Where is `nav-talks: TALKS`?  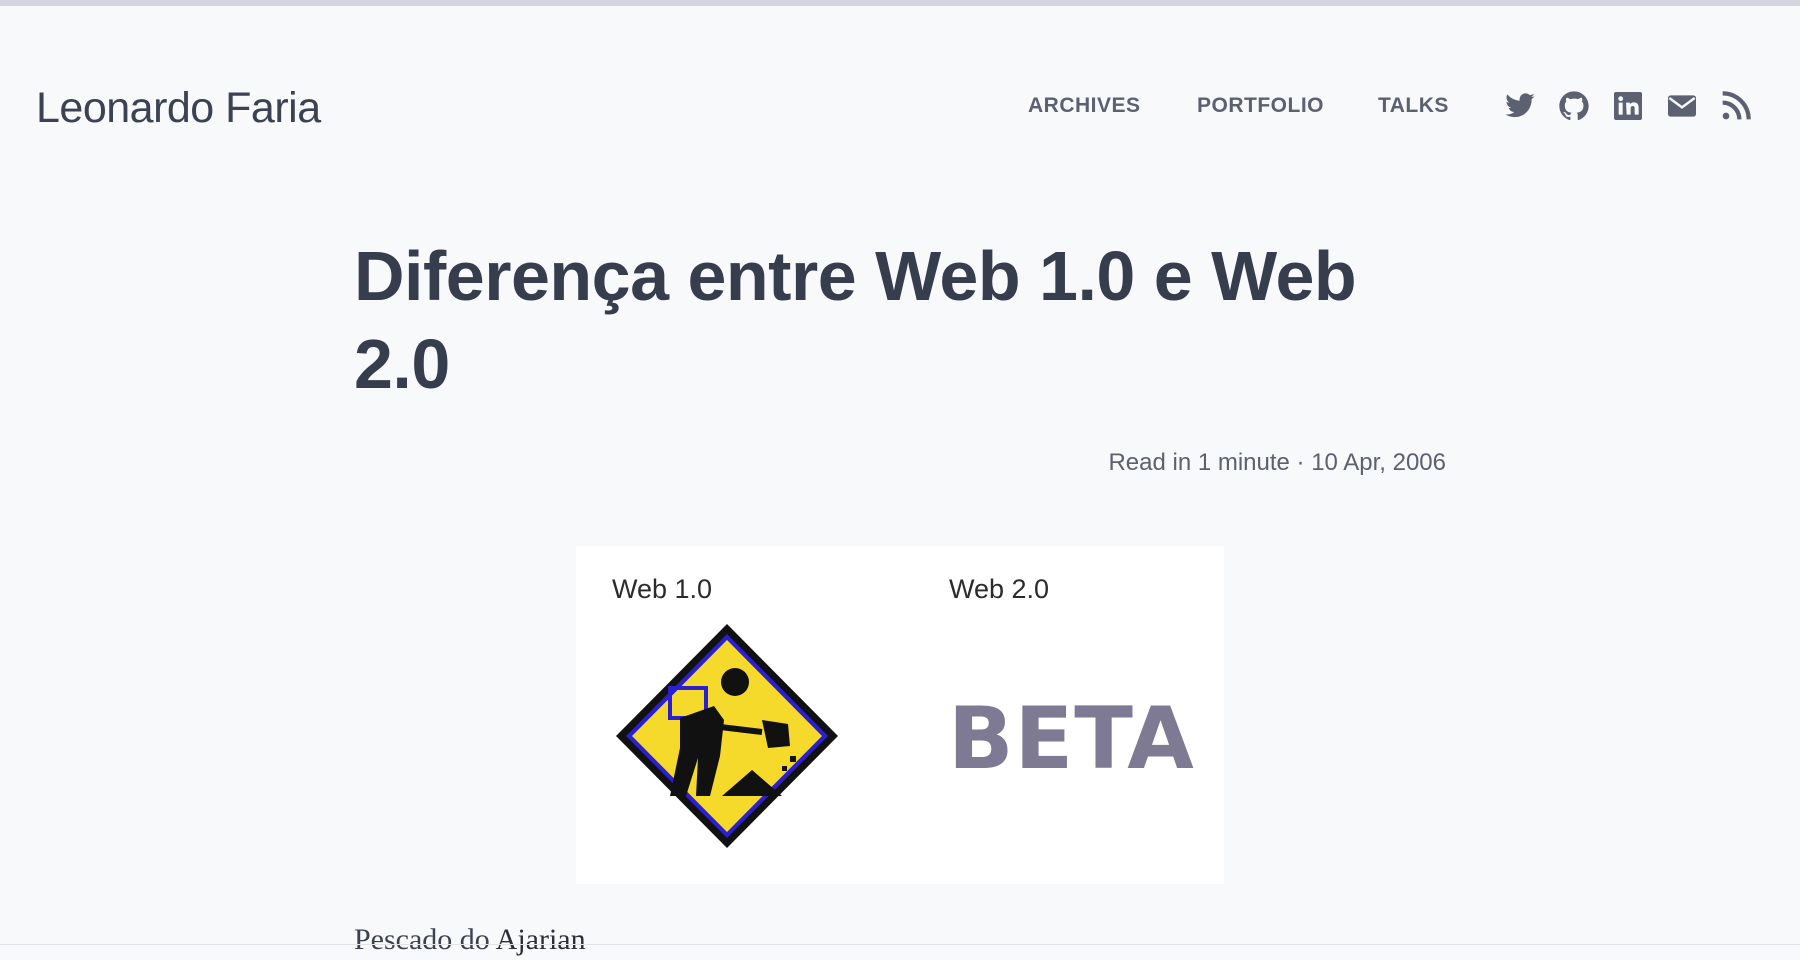
nav-talks: TALKS is located at coordinates (1413, 106).